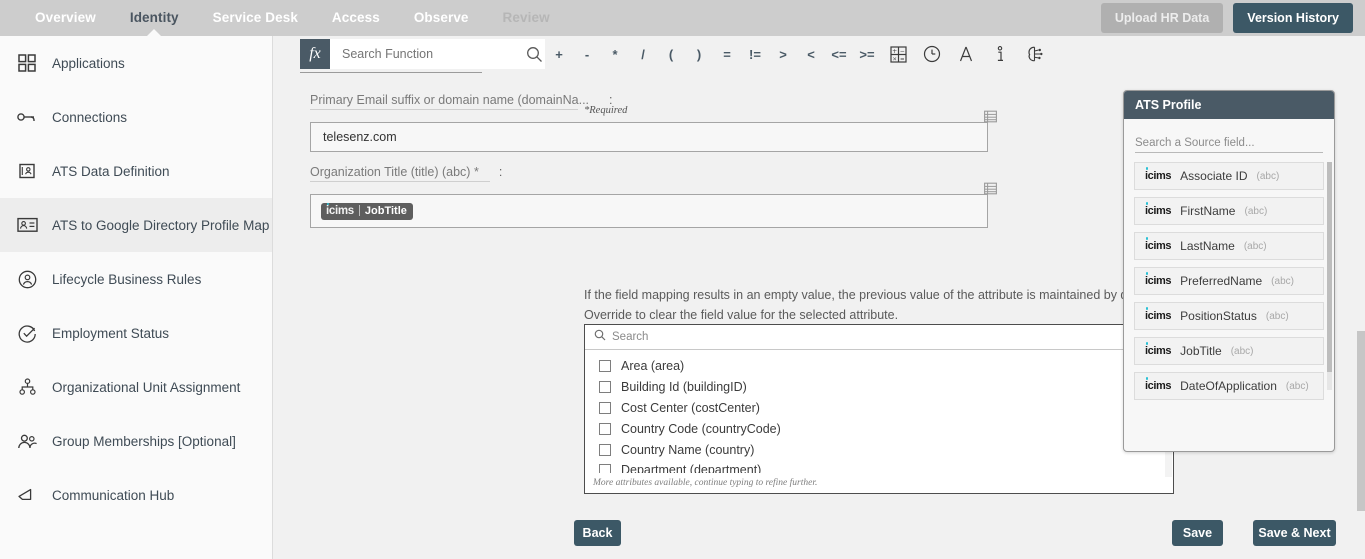  What do you see at coordinates (839, 54) in the screenshot?
I see `operator-button-10: <=` at bounding box center [839, 54].